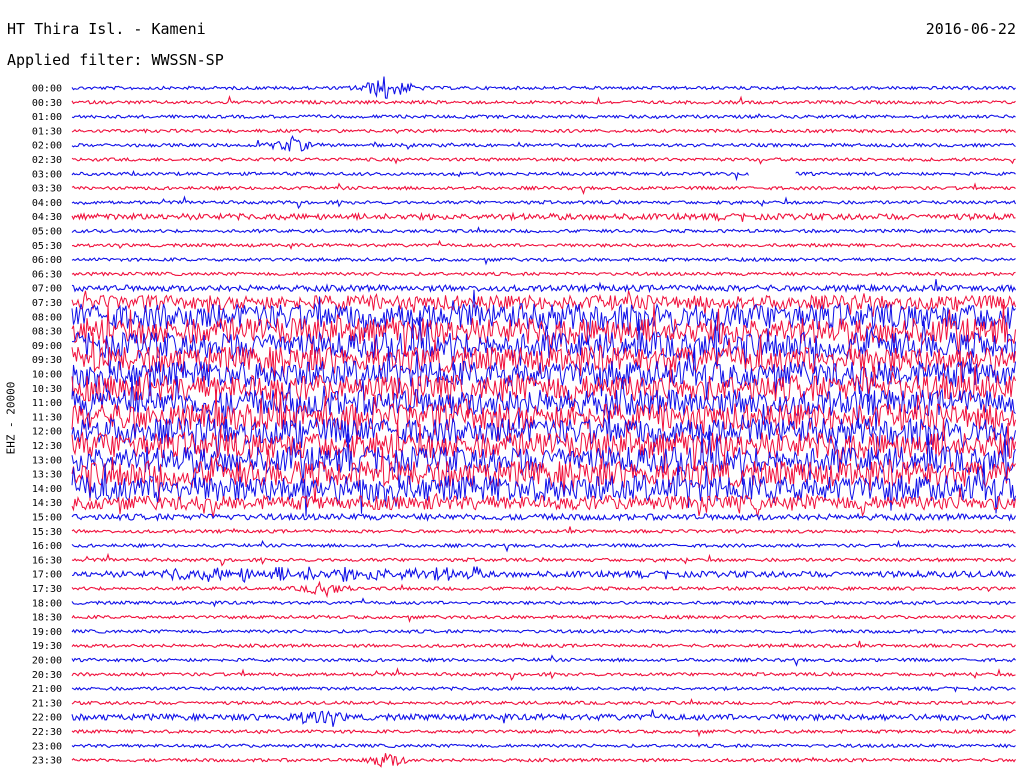 The image size is (1024, 780). What do you see at coordinates (47, 375) in the screenshot?
I see `time-label: 10:00` at bounding box center [47, 375].